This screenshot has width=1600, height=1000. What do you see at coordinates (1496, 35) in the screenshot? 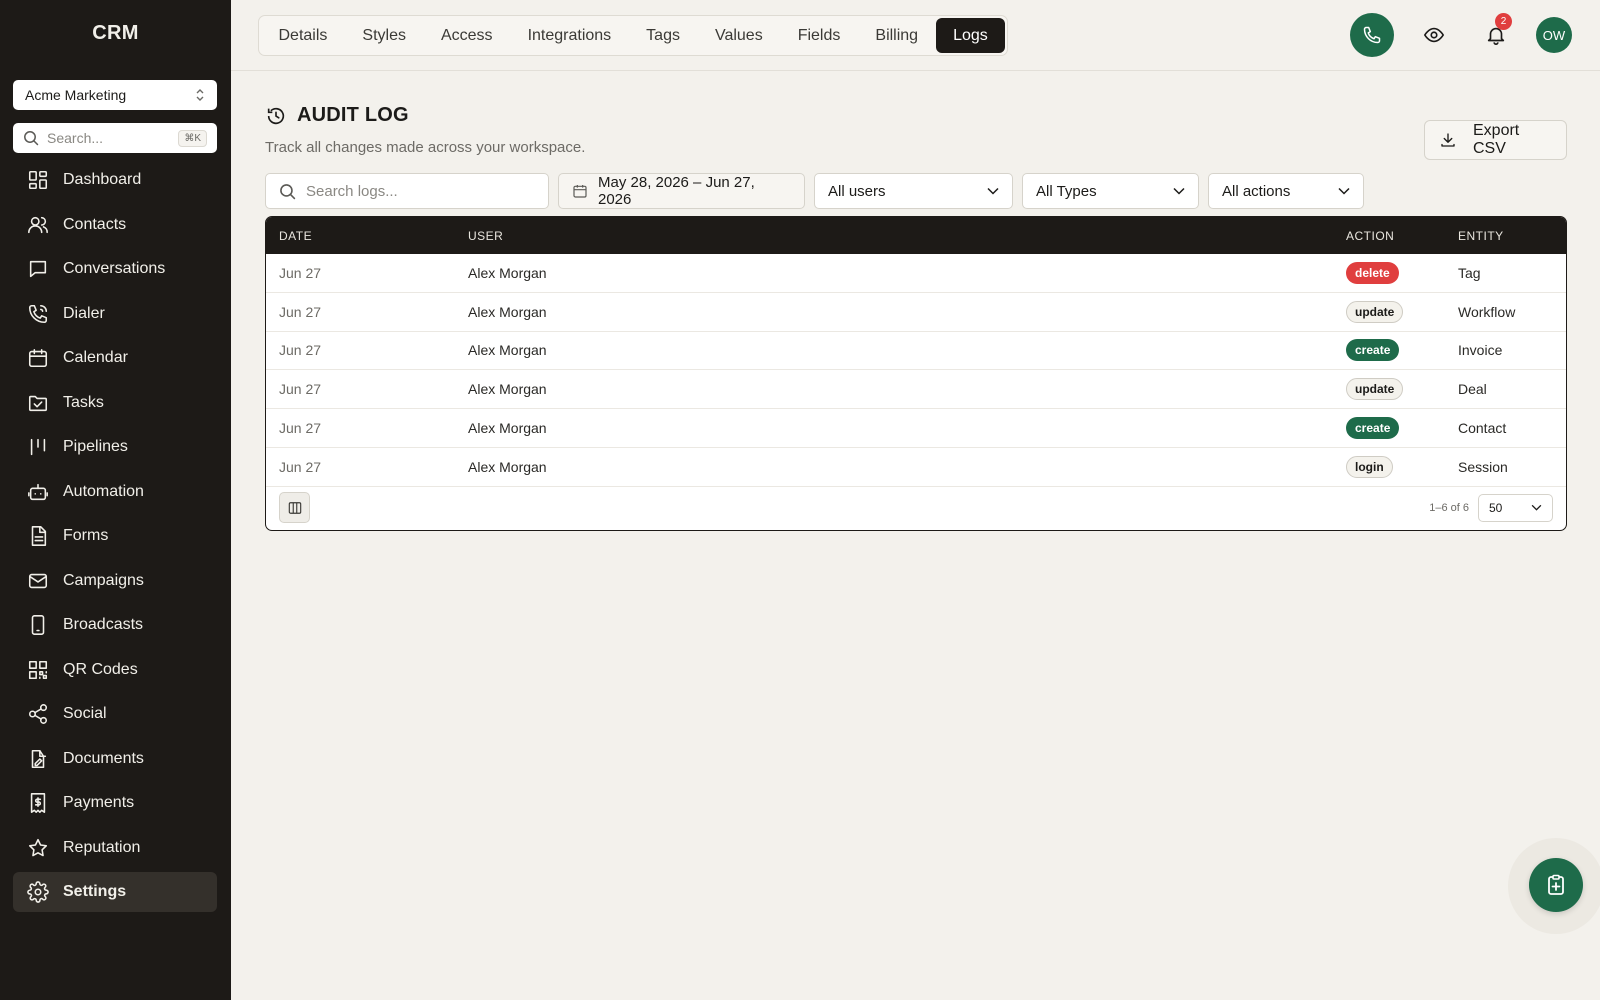
I see `notifications-button: 2` at bounding box center [1496, 35].